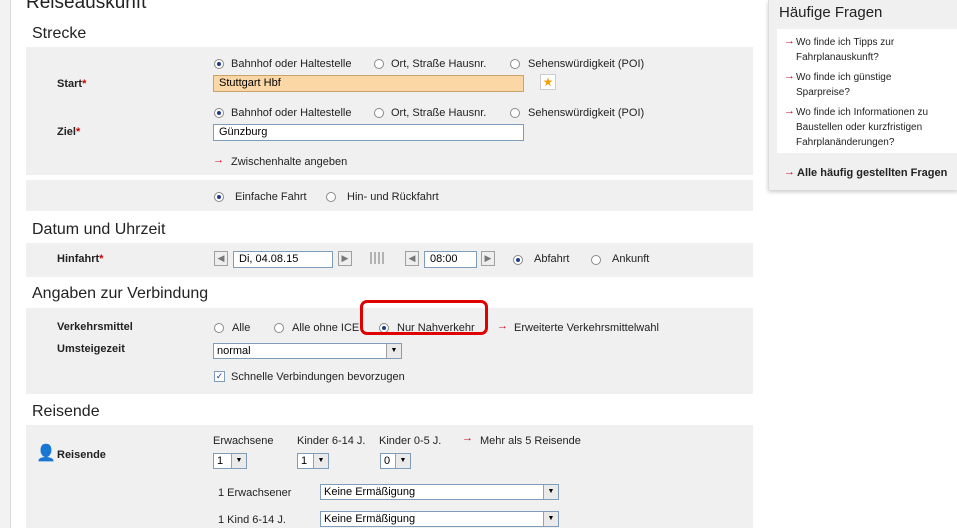  What do you see at coordinates (515, 113) in the screenshot?
I see `ziel-radio-poi` at bounding box center [515, 113].